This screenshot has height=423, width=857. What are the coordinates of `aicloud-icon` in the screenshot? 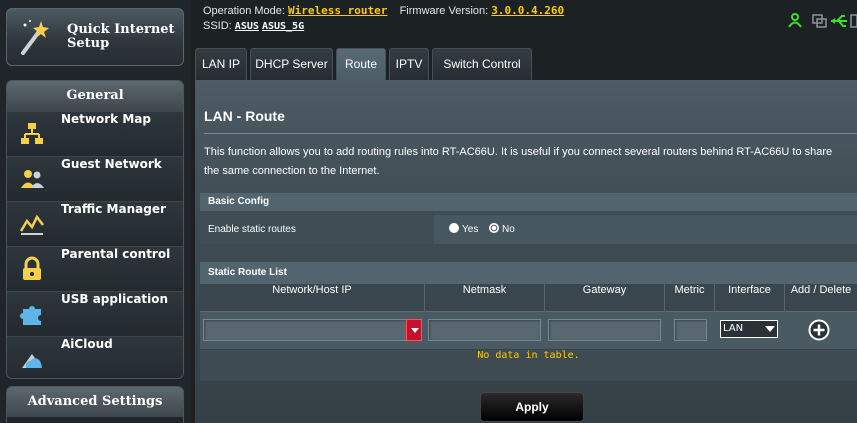 It's located at (32, 361).